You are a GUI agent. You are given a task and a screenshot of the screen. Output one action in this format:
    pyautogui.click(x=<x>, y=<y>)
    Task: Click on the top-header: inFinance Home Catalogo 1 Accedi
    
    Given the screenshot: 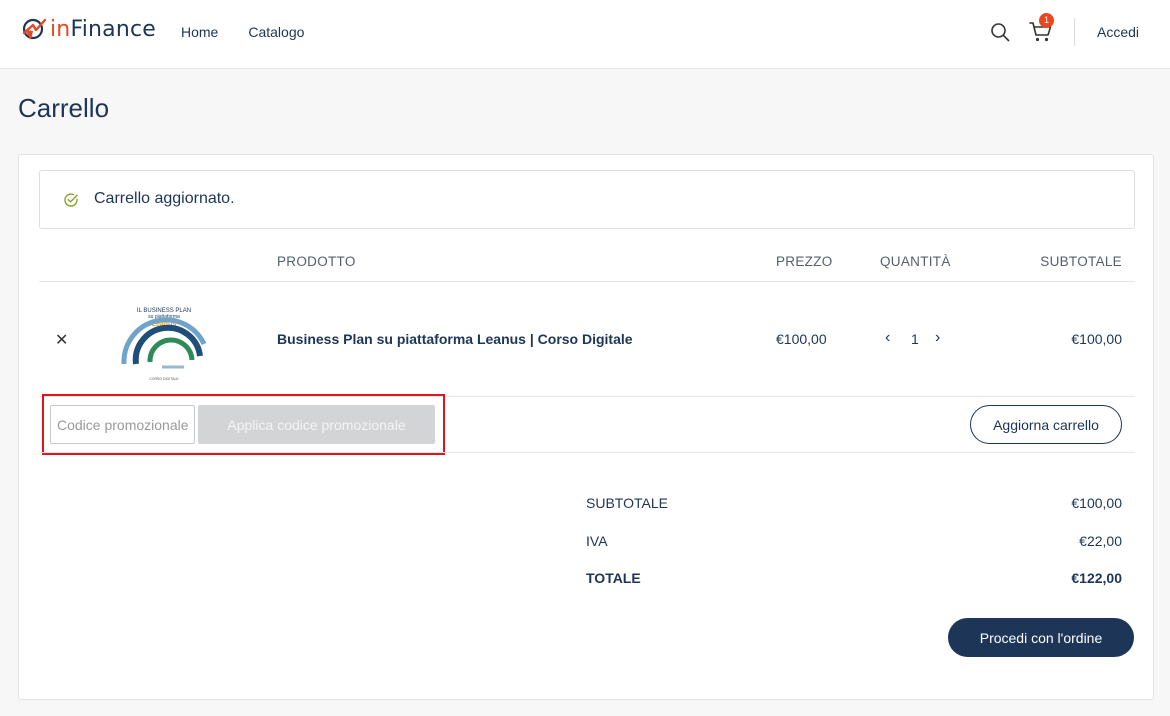 What is the action you would take?
    pyautogui.click(x=585, y=34)
    